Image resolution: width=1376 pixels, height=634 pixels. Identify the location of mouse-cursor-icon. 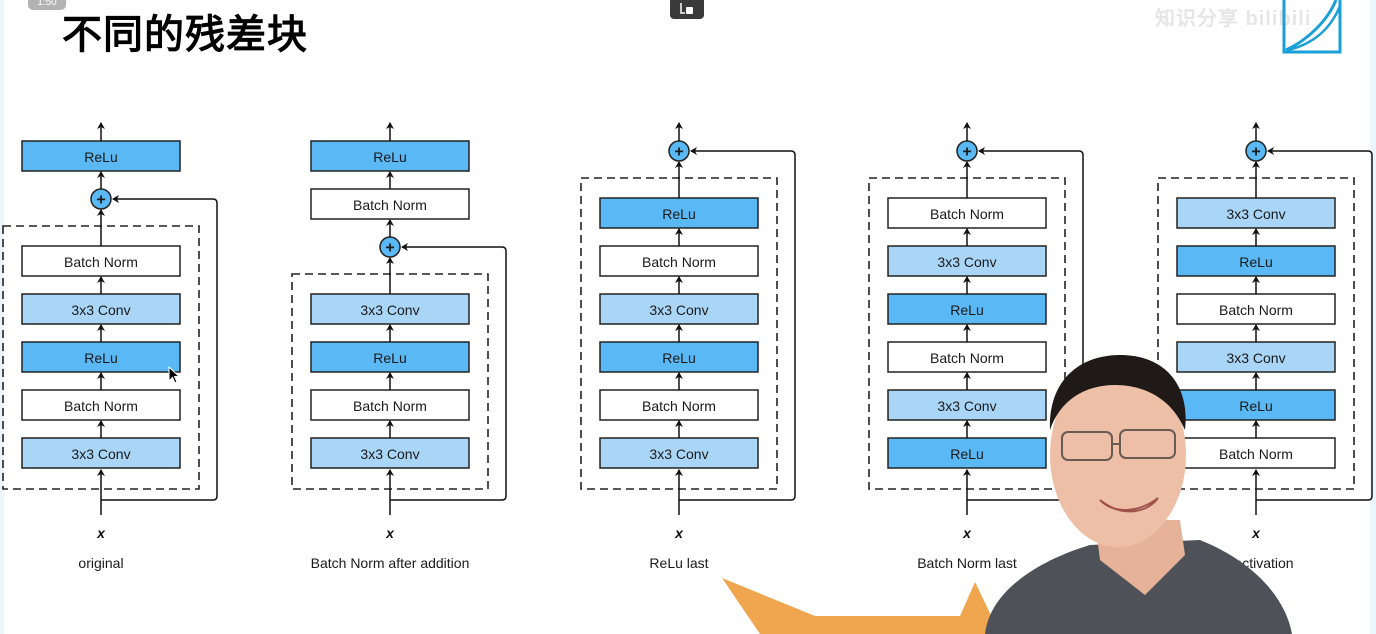
(174, 375).